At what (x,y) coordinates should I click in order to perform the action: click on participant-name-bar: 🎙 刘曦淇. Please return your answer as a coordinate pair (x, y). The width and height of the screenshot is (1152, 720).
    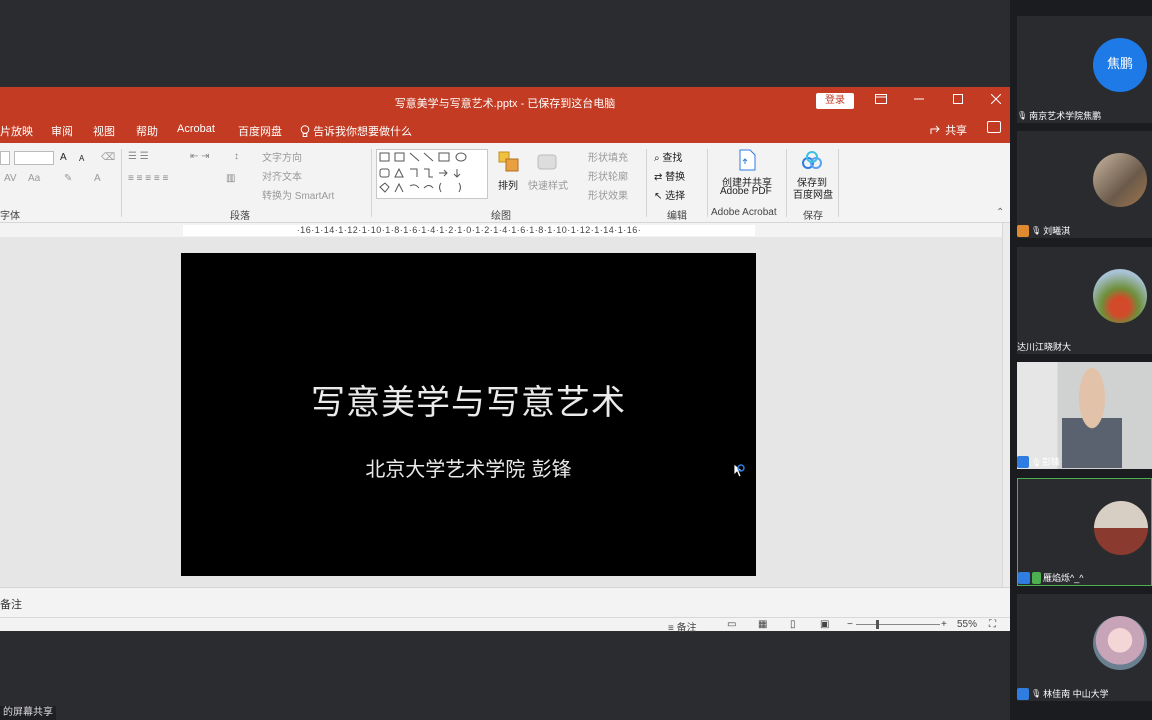
    Looking at the image, I should click on (1043, 231).